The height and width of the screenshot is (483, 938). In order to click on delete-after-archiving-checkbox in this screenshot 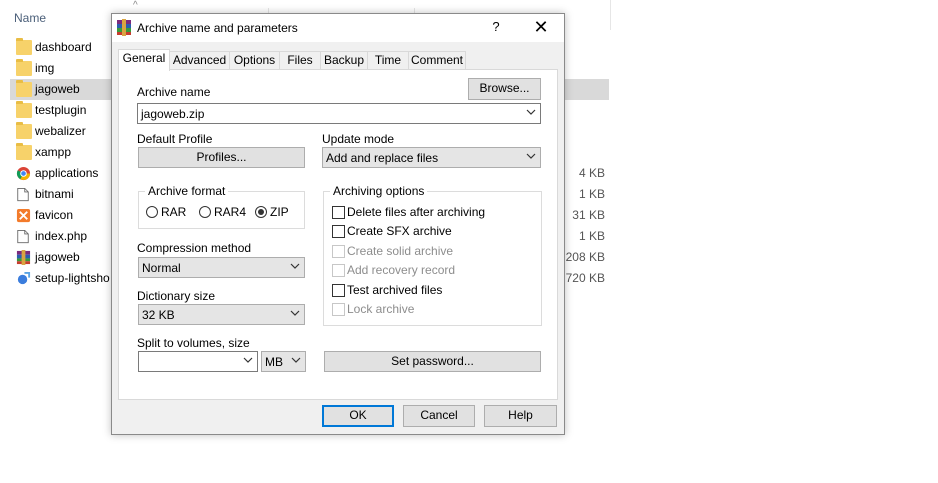, I will do `click(338, 212)`.